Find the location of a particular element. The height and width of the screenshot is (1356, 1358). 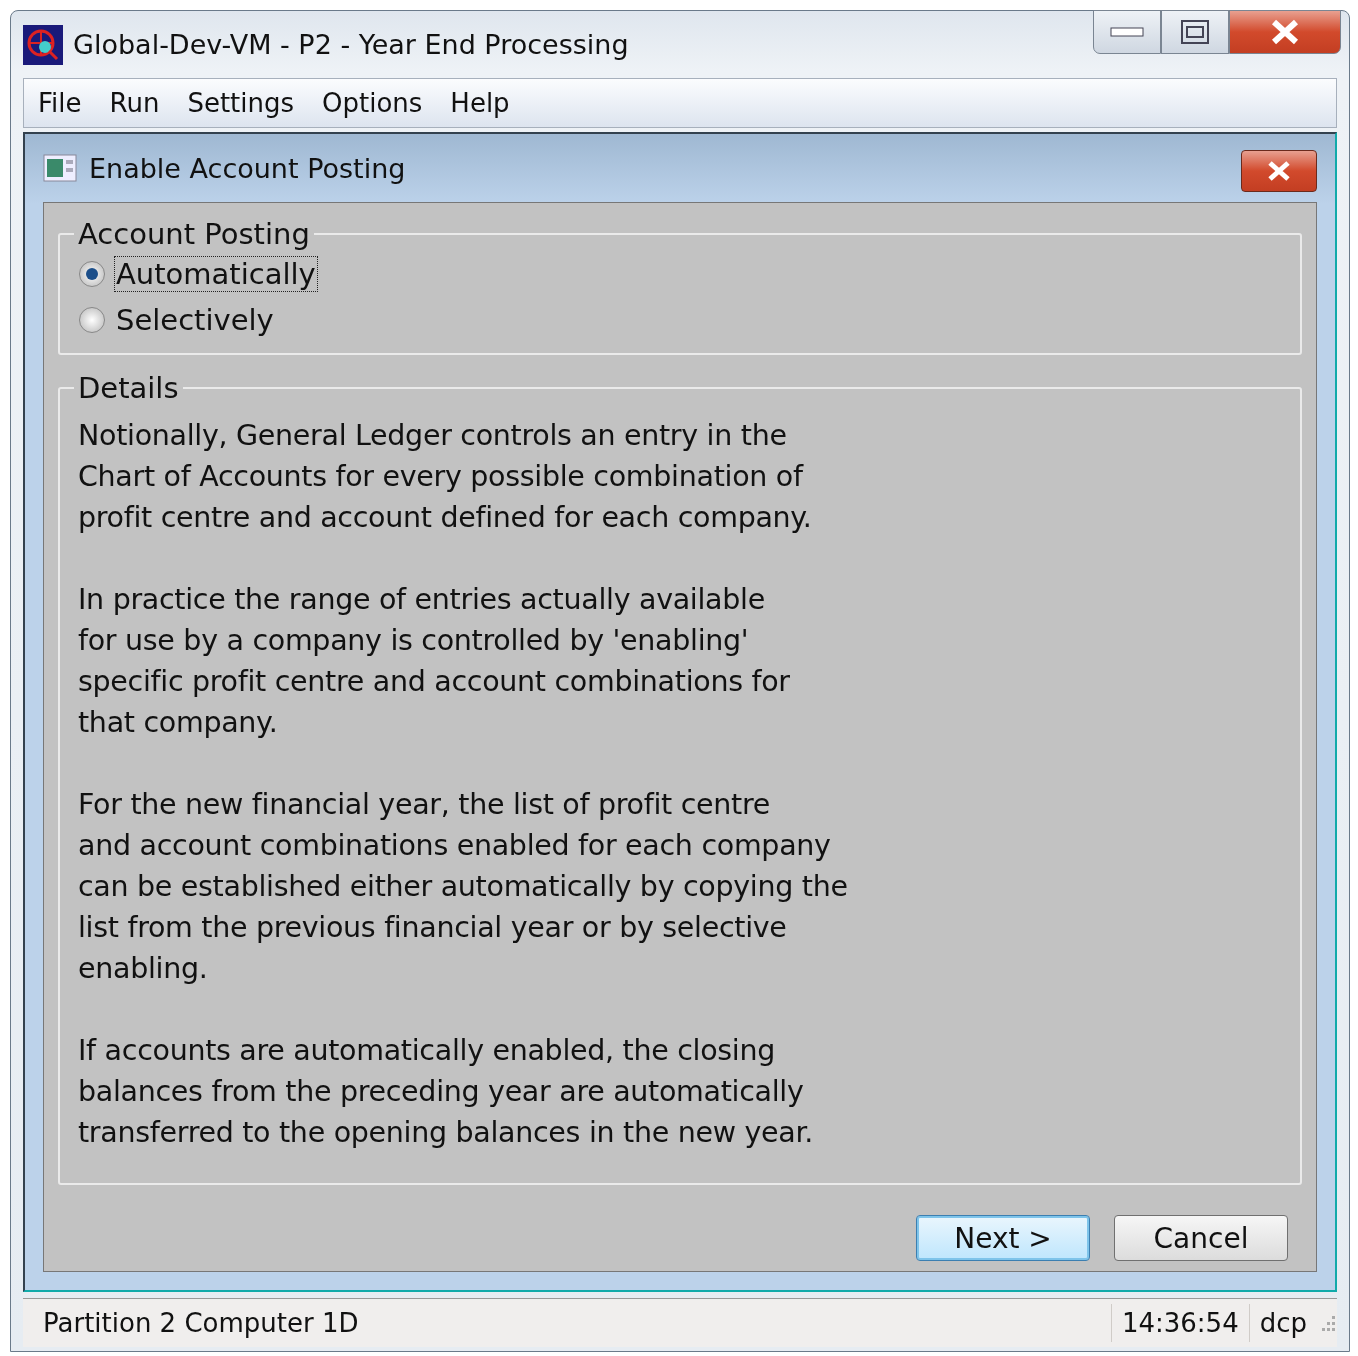

details-paragraph: Notionally, General Ledger controls an entry in the Chart of Accounts for every possible combination of profit centre and account defined for each company. is located at coordinates (445, 477).